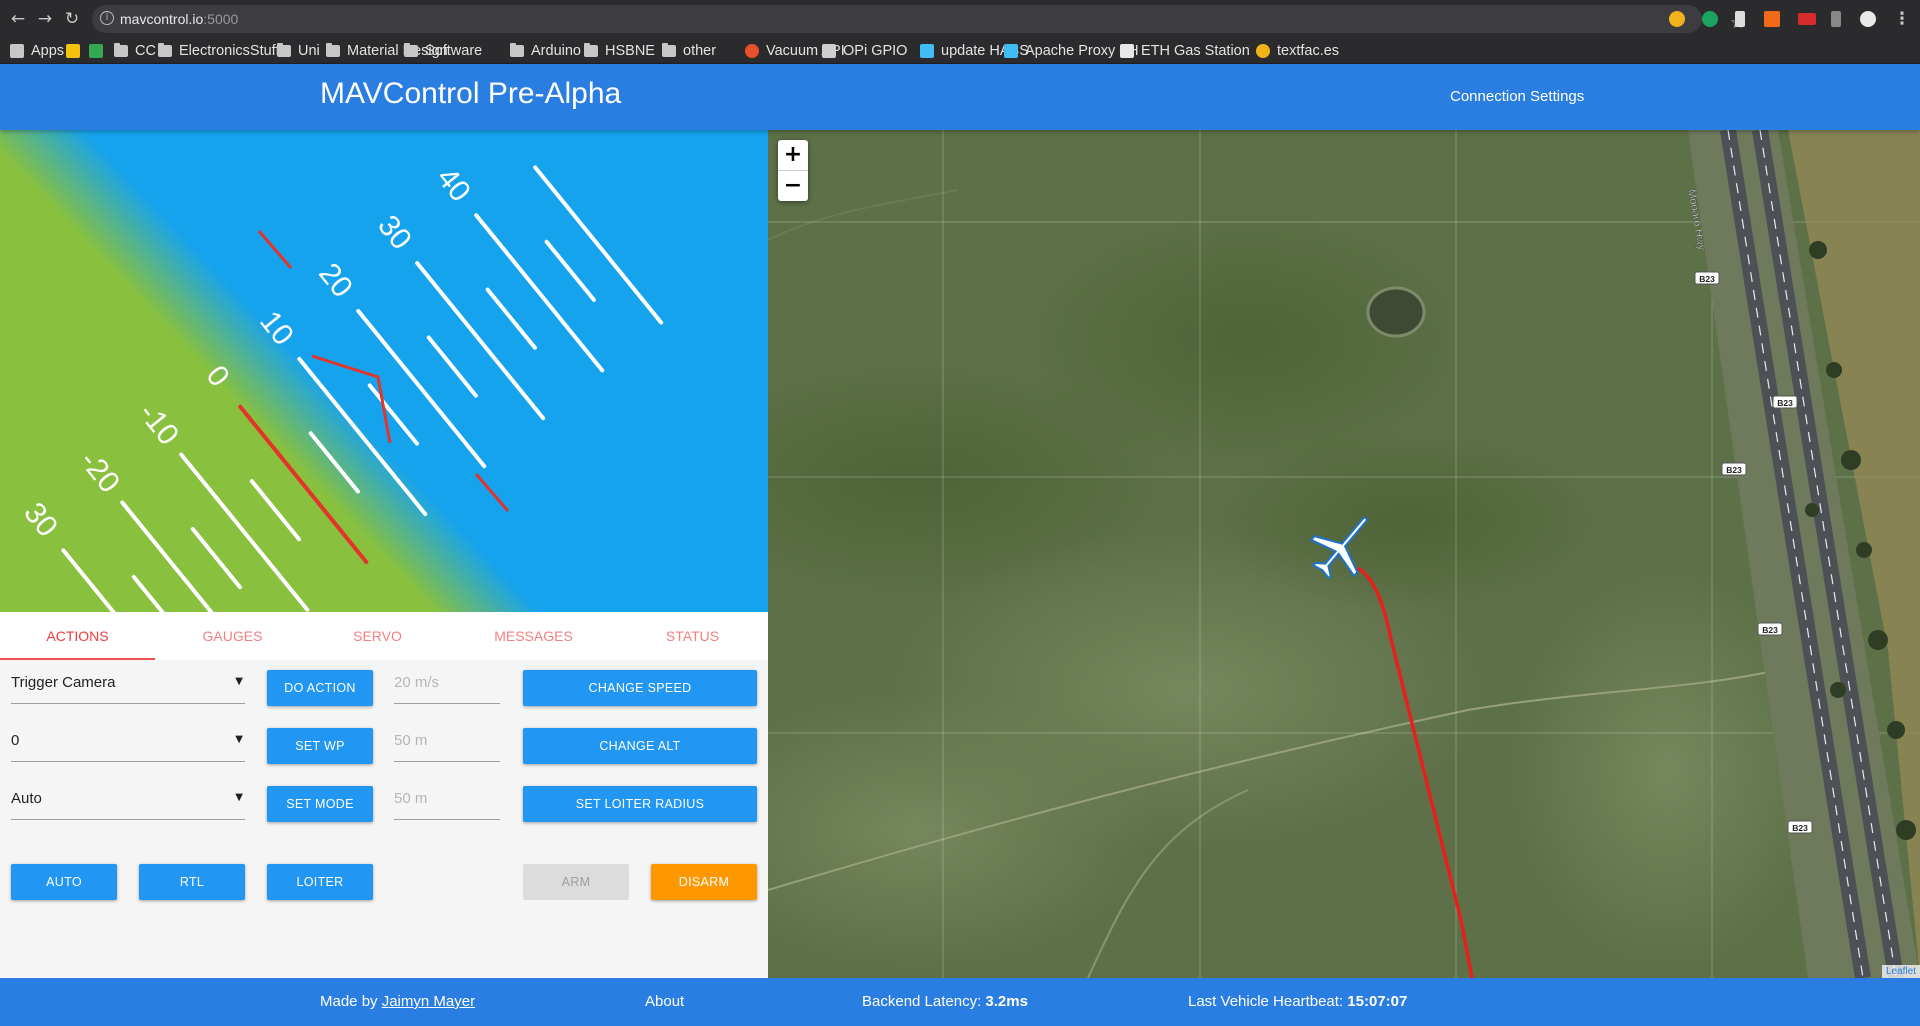 The height and width of the screenshot is (1026, 1920). I want to click on altitude-input-field, so click(447, 743).